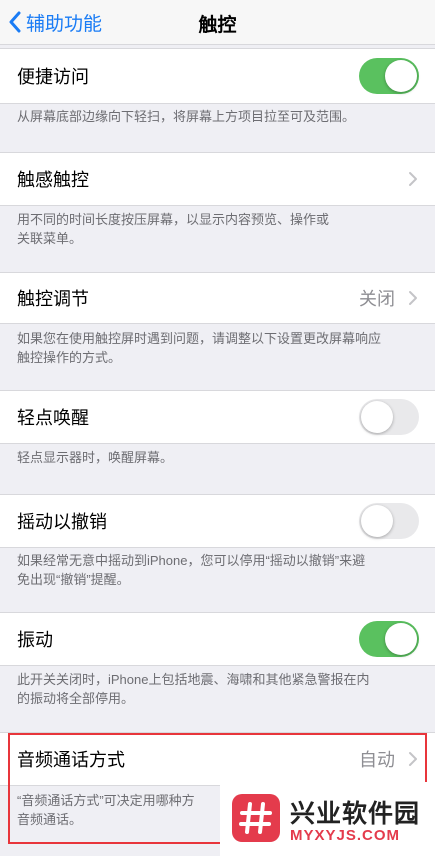 The height and width of the screenshot is (856, 435). Describe the element at coordinates (53, 299) in the screenshot. I see `setting-label: 触控调节` at that location.